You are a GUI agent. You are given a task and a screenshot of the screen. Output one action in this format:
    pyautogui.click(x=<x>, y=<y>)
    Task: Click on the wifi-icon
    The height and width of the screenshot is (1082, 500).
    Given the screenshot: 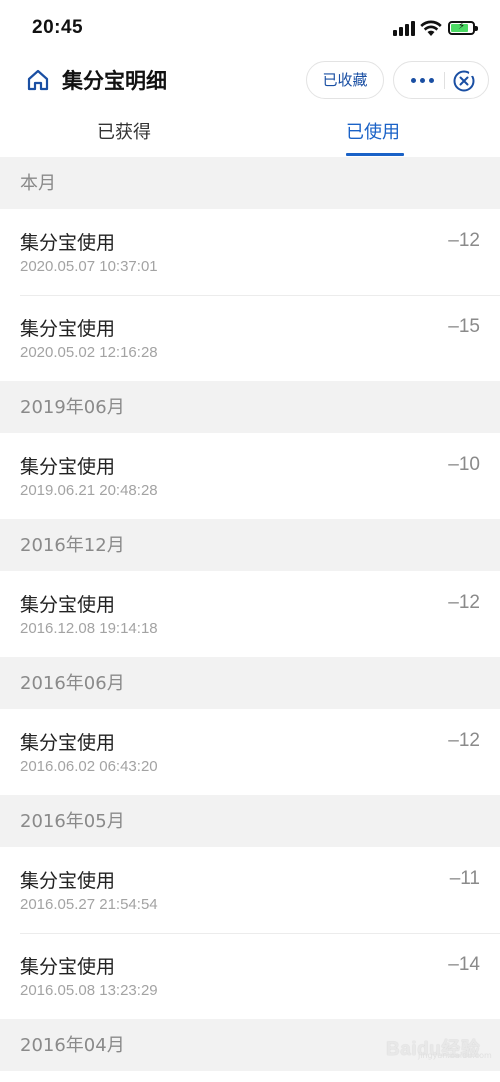 What is the action you would take?
    pyautogui.click(x=431, y=28)
    